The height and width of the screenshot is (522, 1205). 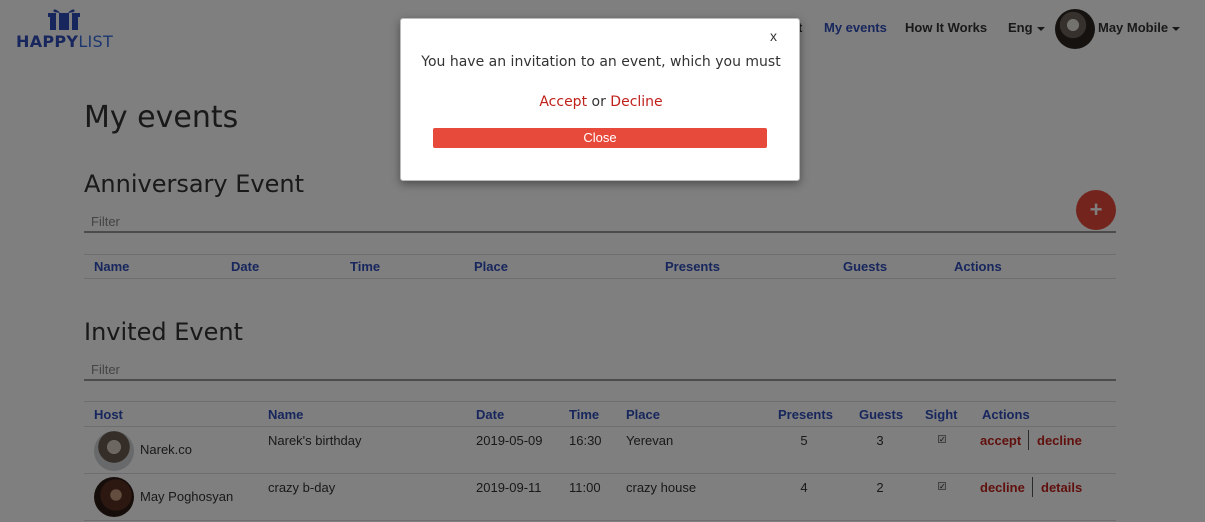 What do you see at coordinates (636, 102) in the screenshot?
I see `modal-decline-link: Decline` at bounding box center [636, 102].